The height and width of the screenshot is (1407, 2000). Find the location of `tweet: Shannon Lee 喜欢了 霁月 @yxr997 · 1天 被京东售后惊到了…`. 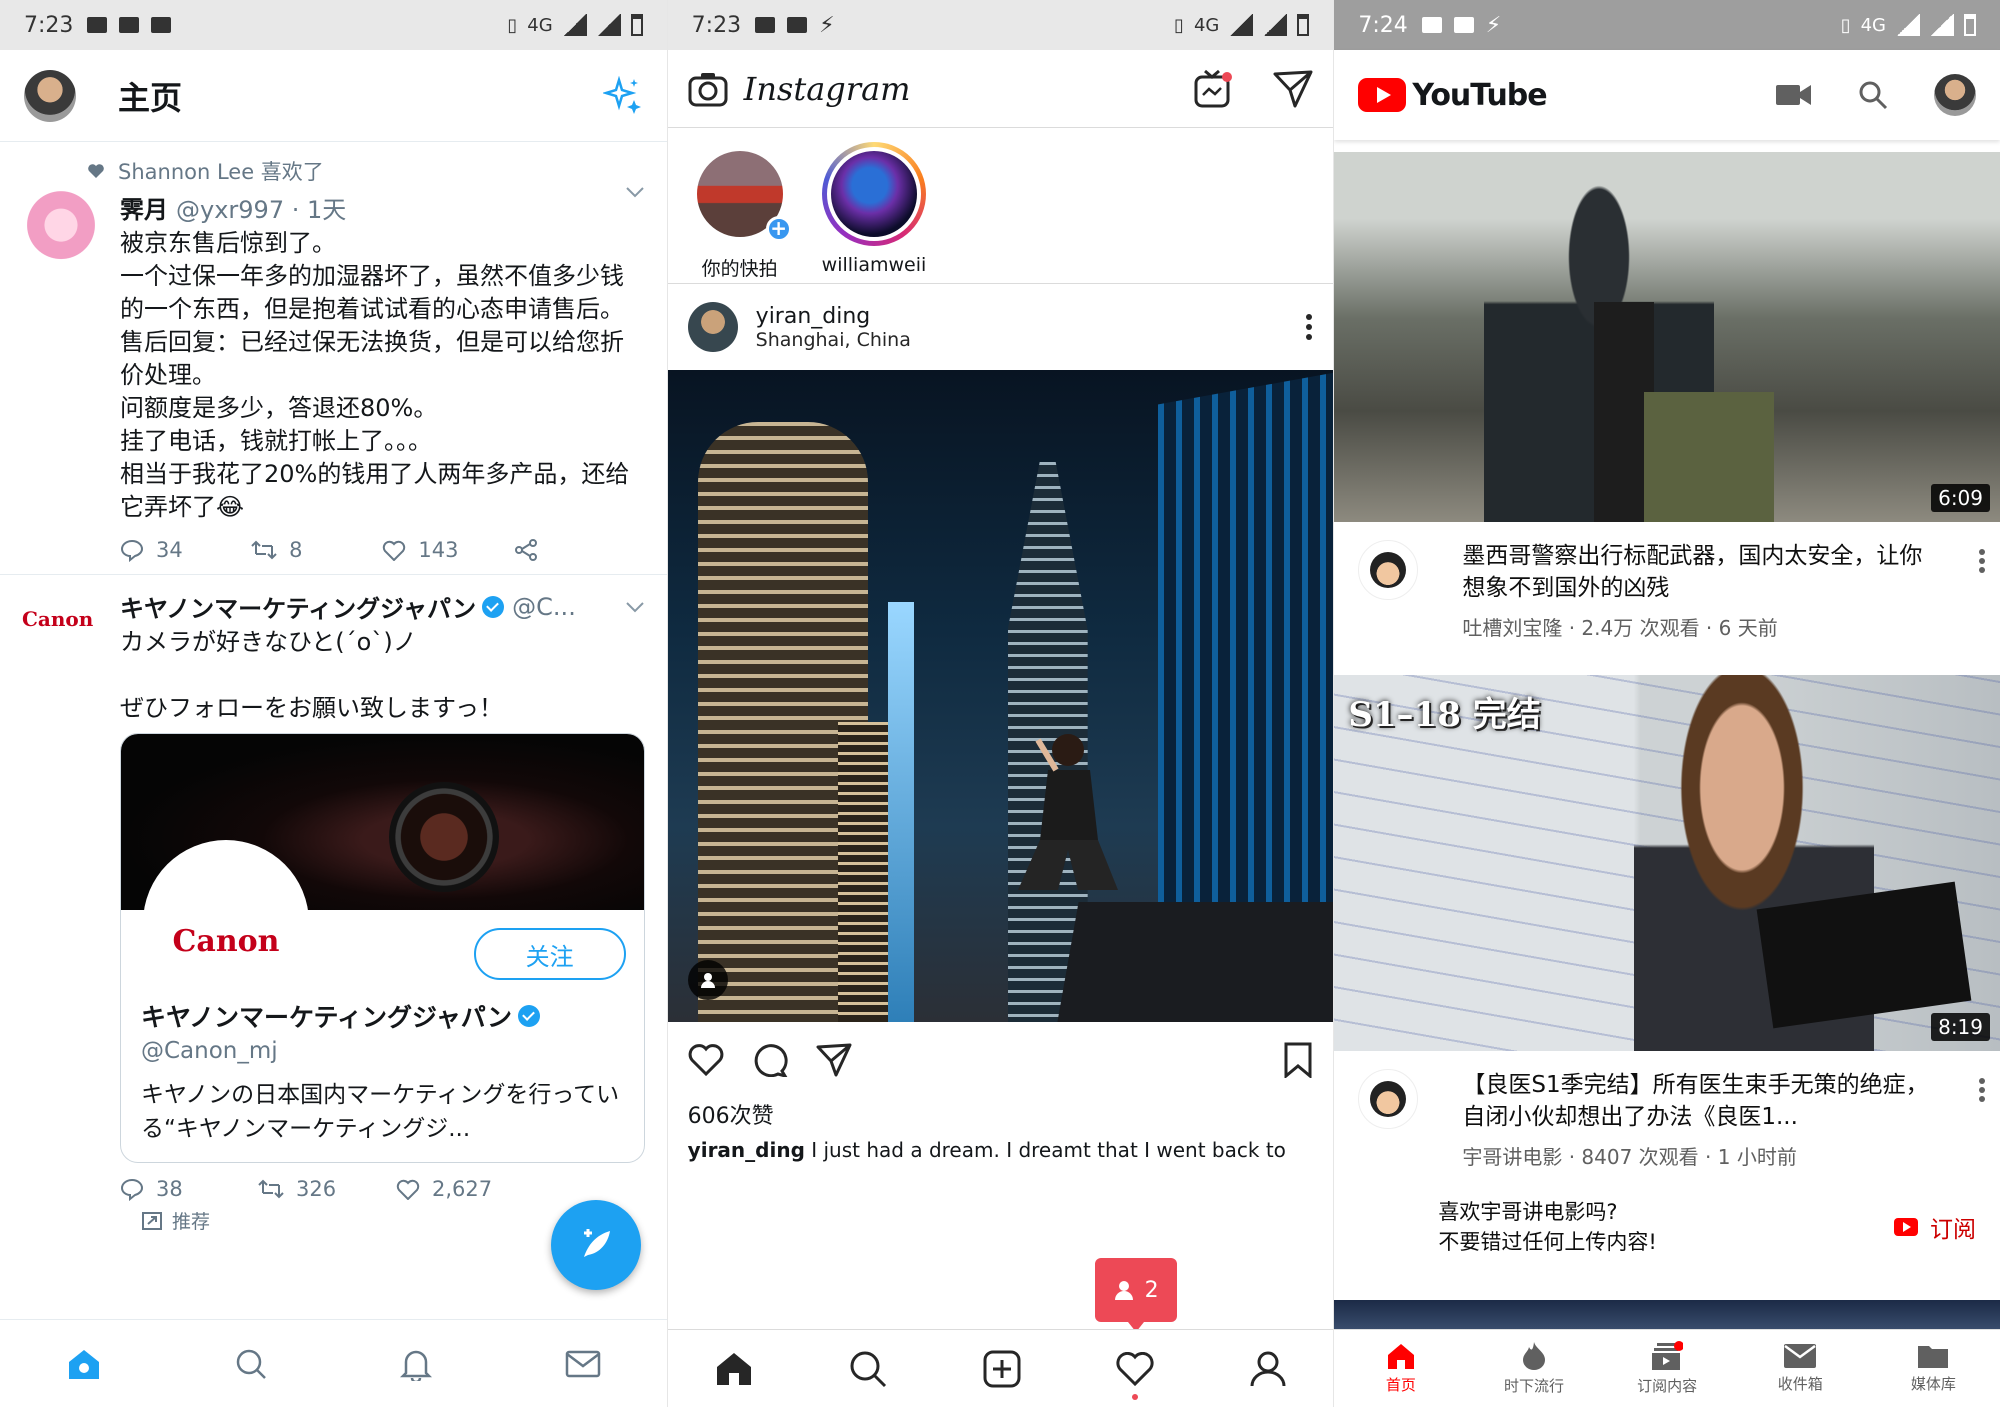

tweet: Shannon Lee 喜欢了 霁月 @yxr997 · 1天 被京东售后惊到了… is located at coordinates (333, 358).